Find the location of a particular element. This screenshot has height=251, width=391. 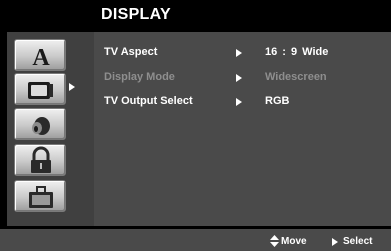

selected-indicator-icon is located at coordinates (72, 87).